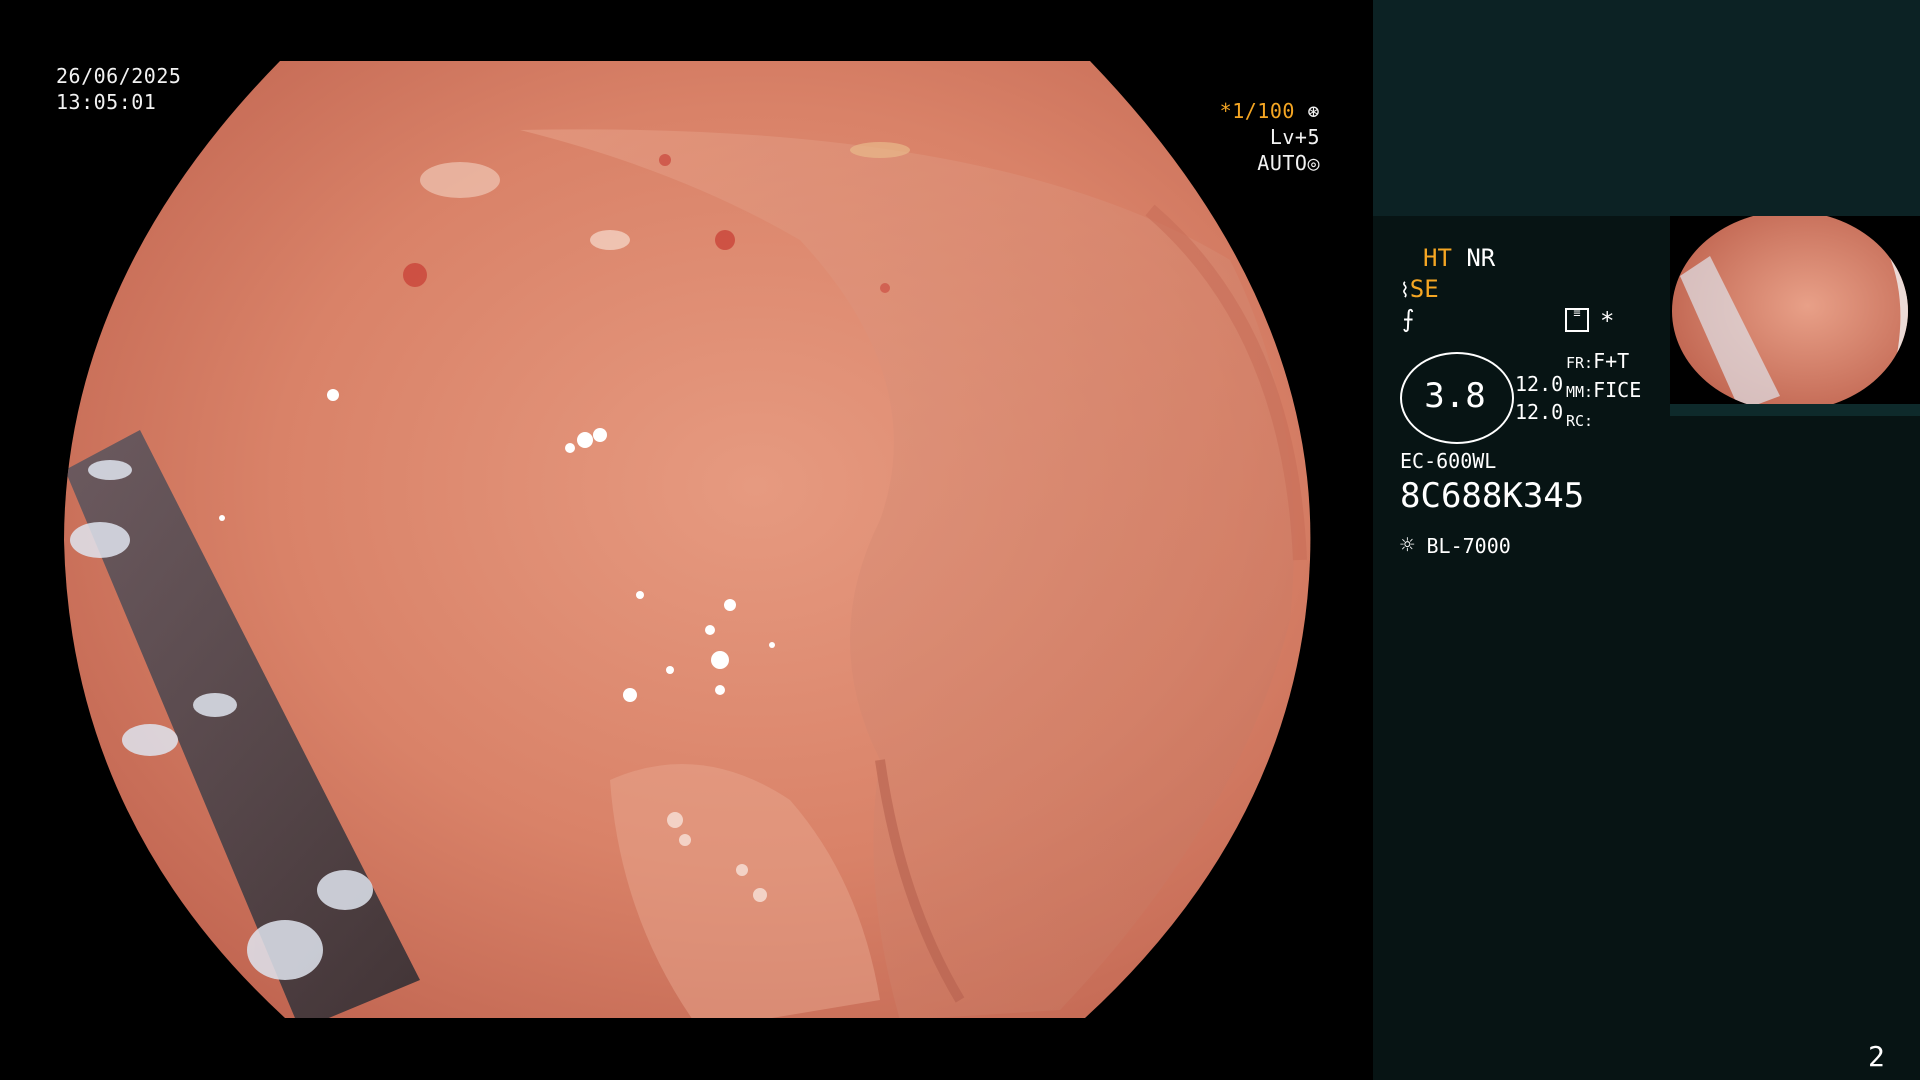 This screenshot has height=1080, width=1920. I want to click on zoom-value: 3.8, so click(1455, 396).